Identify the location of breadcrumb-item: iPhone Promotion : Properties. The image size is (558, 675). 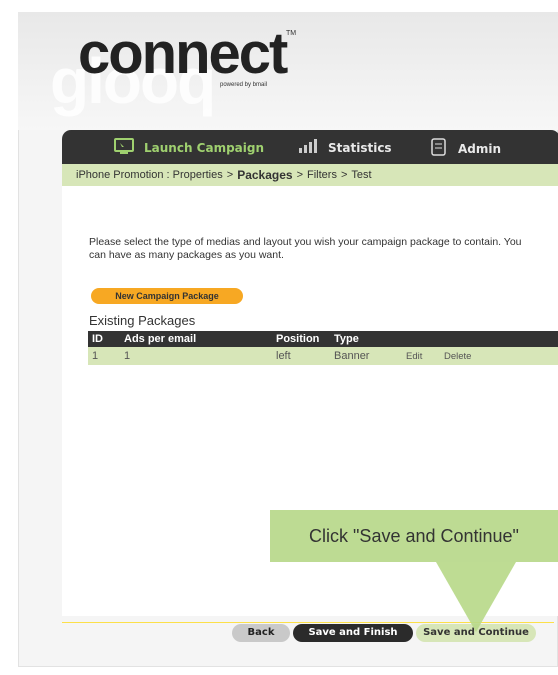
(149, 175).